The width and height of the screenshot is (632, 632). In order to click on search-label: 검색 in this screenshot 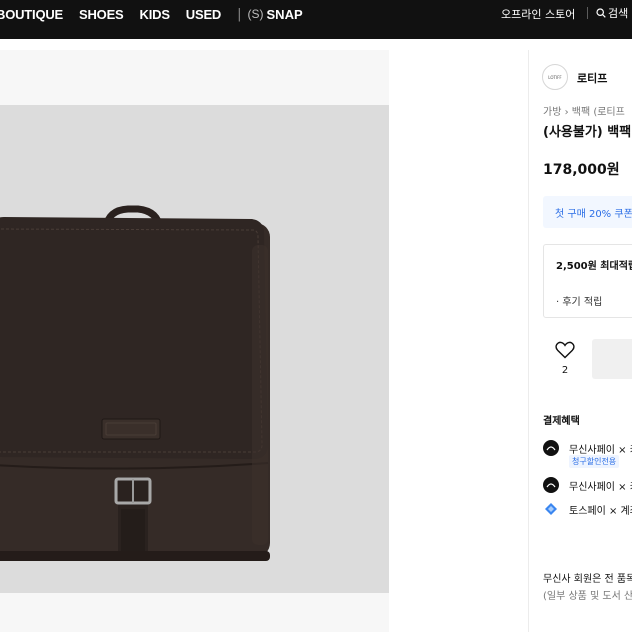, I will do `click(618, 13)`.